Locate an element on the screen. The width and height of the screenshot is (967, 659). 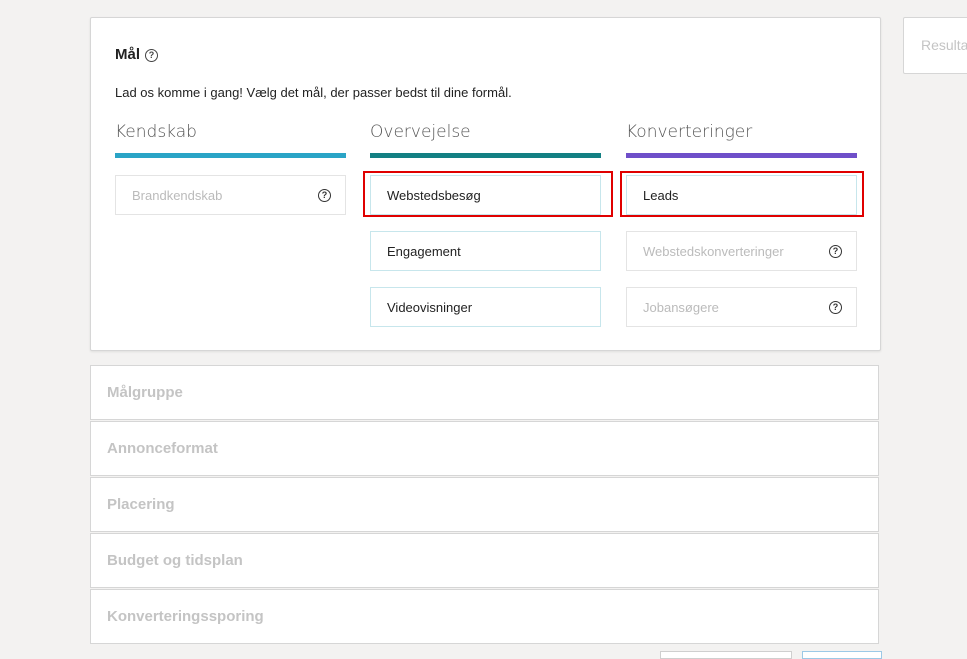
results-panel: Resultat is located at coordinates (935, 45).